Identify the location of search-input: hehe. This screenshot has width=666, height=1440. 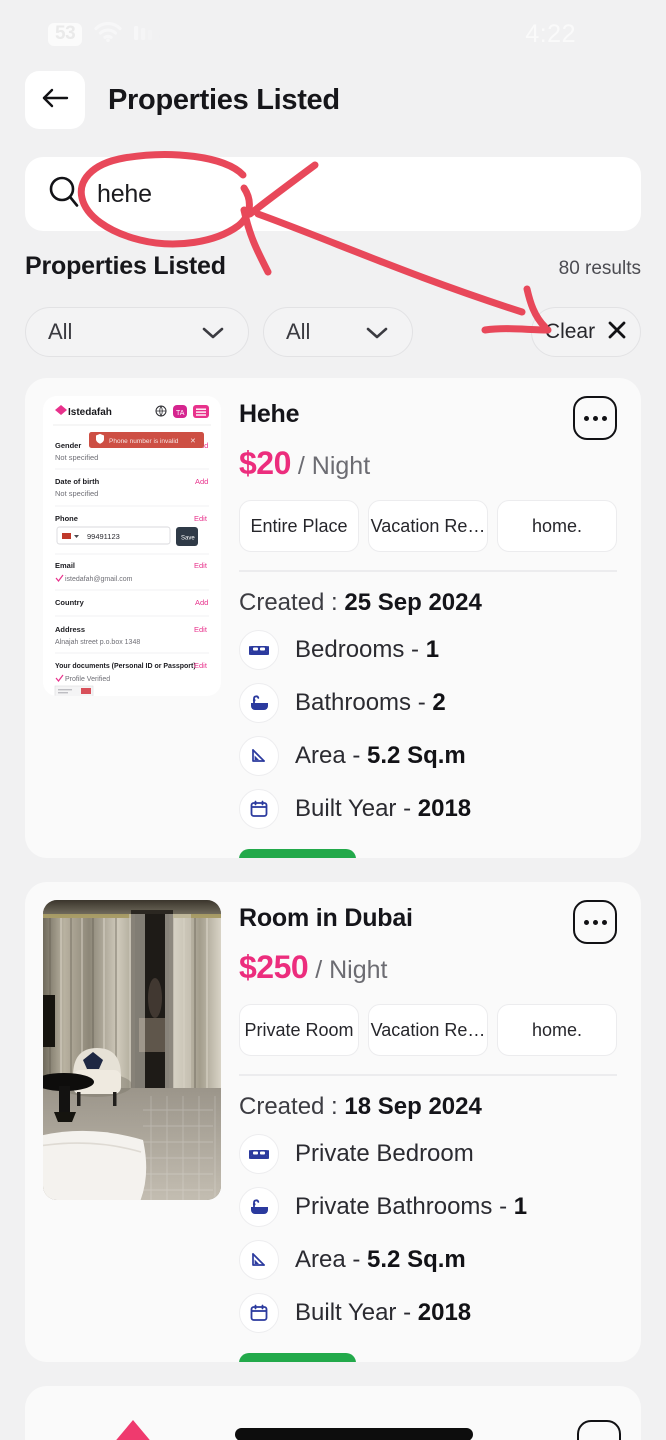
(124, 194).